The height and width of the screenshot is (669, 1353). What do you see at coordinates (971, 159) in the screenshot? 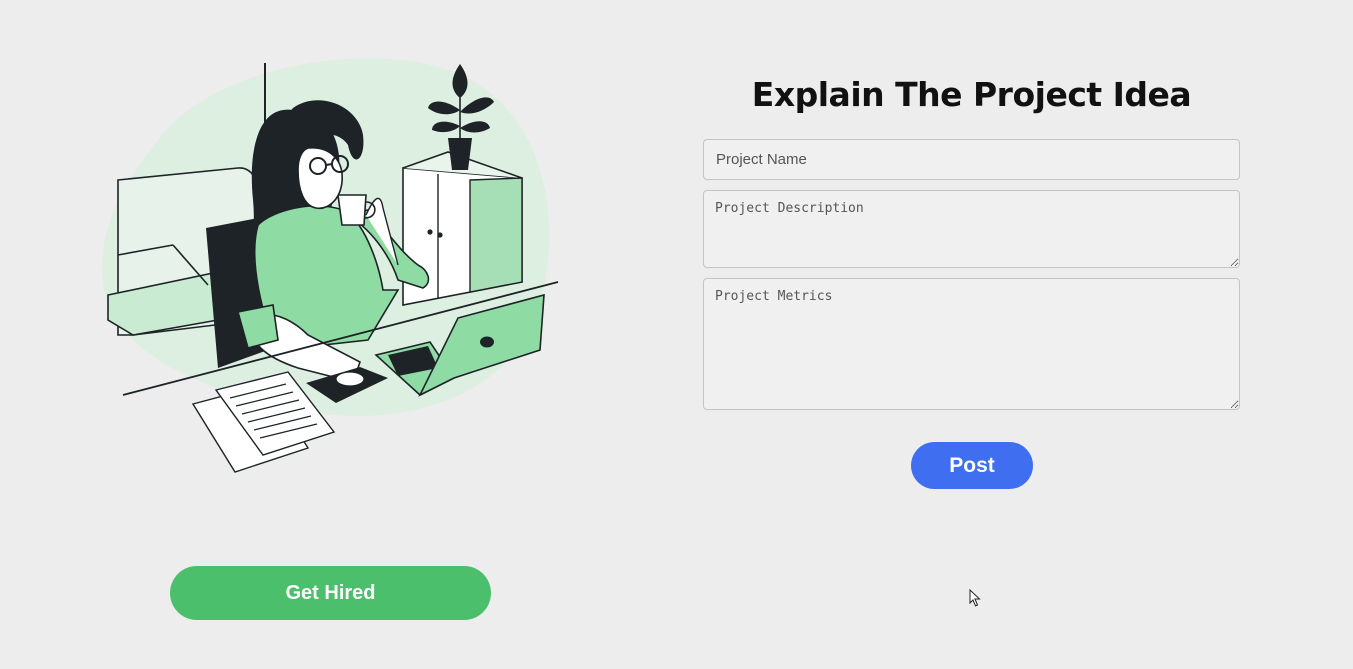
I see `project-name-input` at bounding box center [971, 159].